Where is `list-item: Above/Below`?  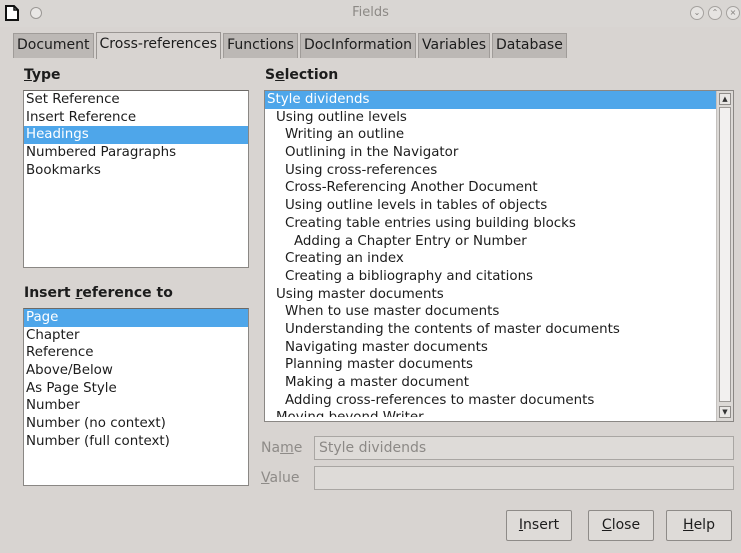 list-item: Above/Below is located at coordinates (136, 371).